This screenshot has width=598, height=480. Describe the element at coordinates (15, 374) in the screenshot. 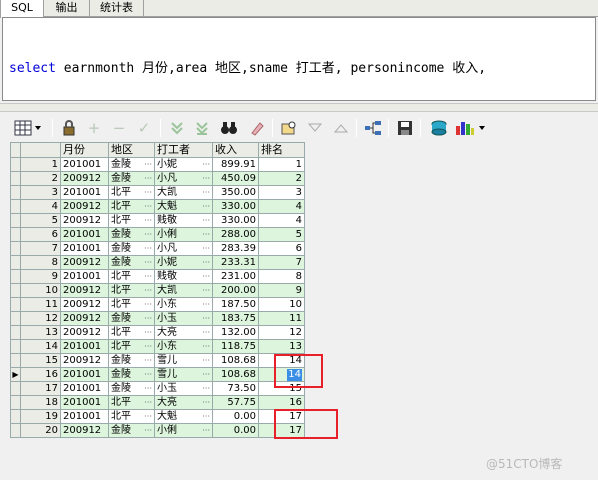

I see `row-indicator: ▶` at that location.